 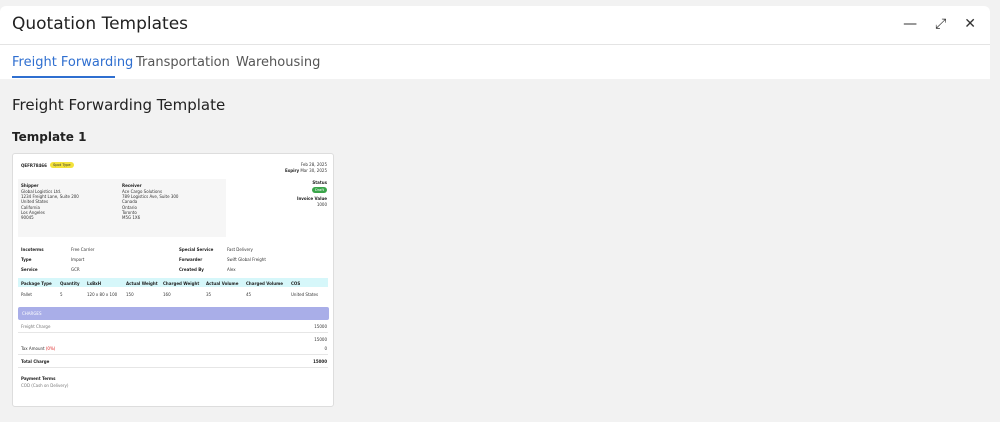 What do you see at coordinates (83, 249) in the screenshot?
I see `detail-value: Free Carrier` at bounding box center [83, 249].